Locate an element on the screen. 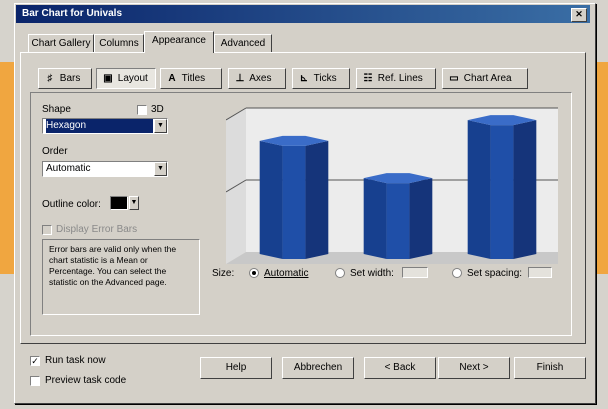 The height and width of the screenshot is (409, 608). axes-icon: ⊥ is located at coordinates (240, 78).